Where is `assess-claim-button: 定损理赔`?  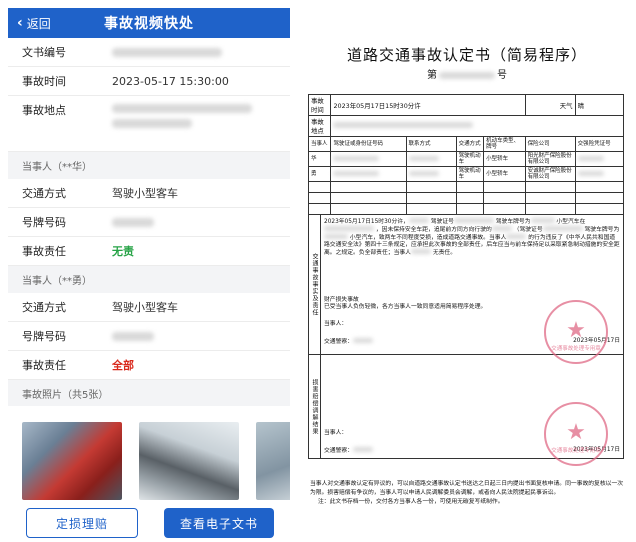
assess-claim-button: 定损理赔 is located at coordinates (82, 523).